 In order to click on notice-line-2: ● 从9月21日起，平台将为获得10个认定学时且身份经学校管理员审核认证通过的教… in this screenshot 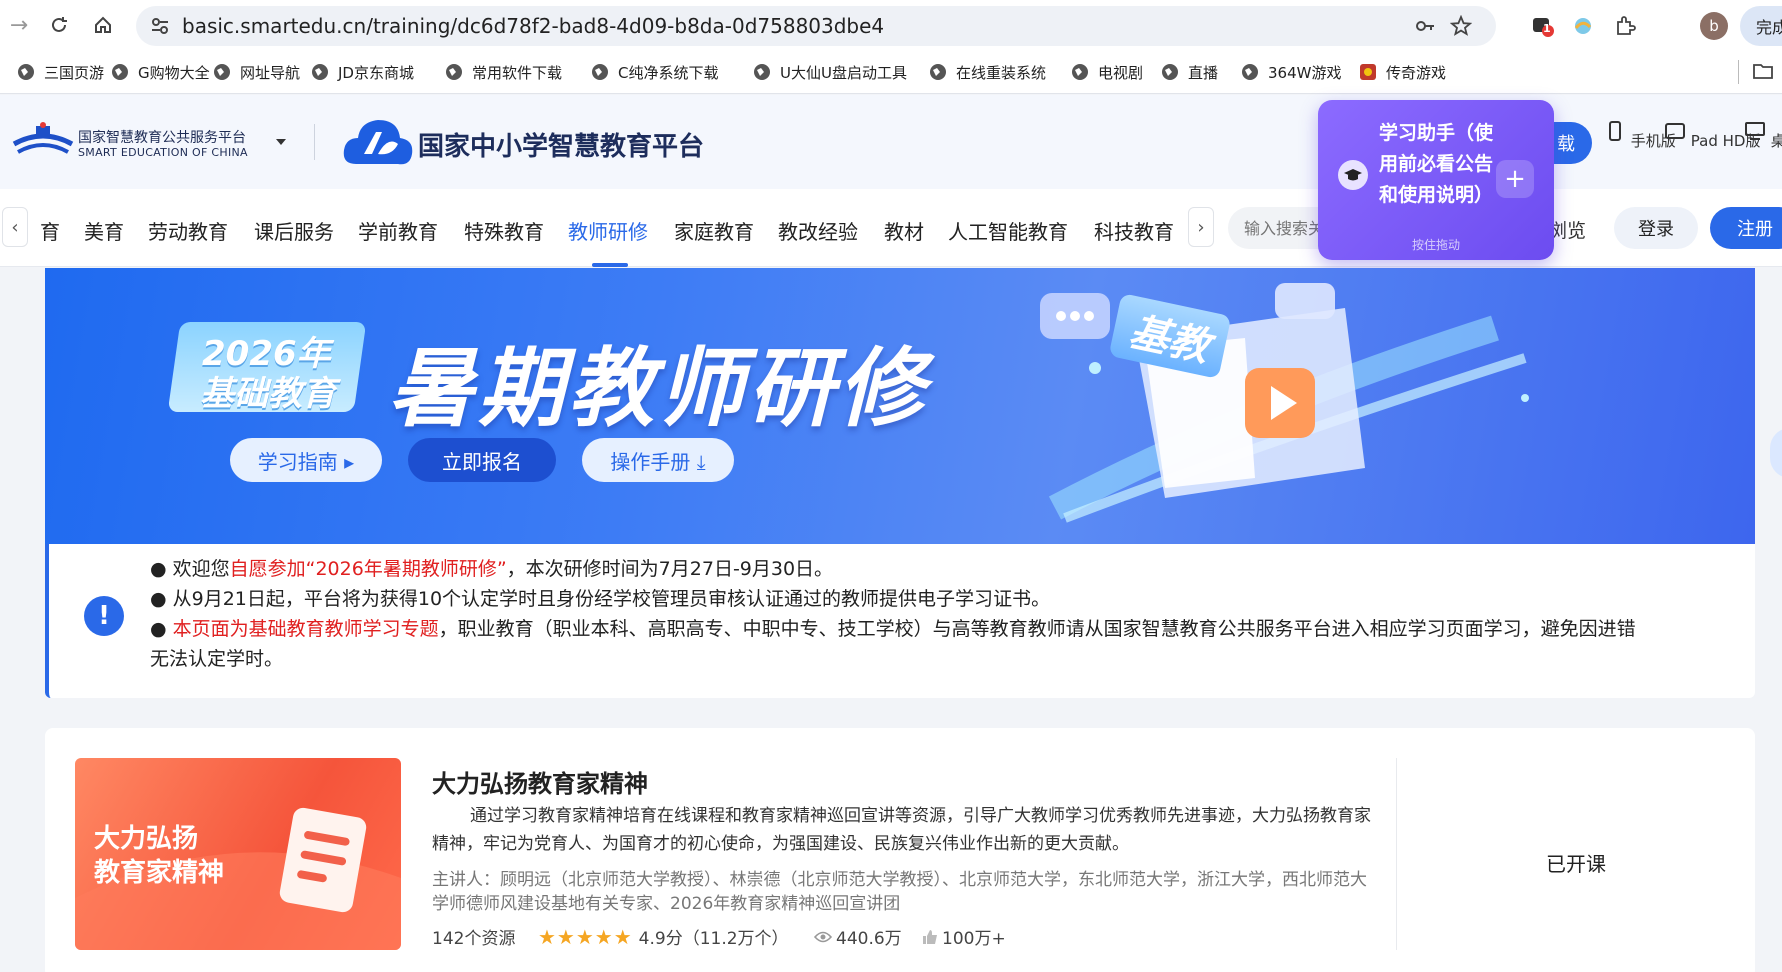, I will do `click(600, 599)`.